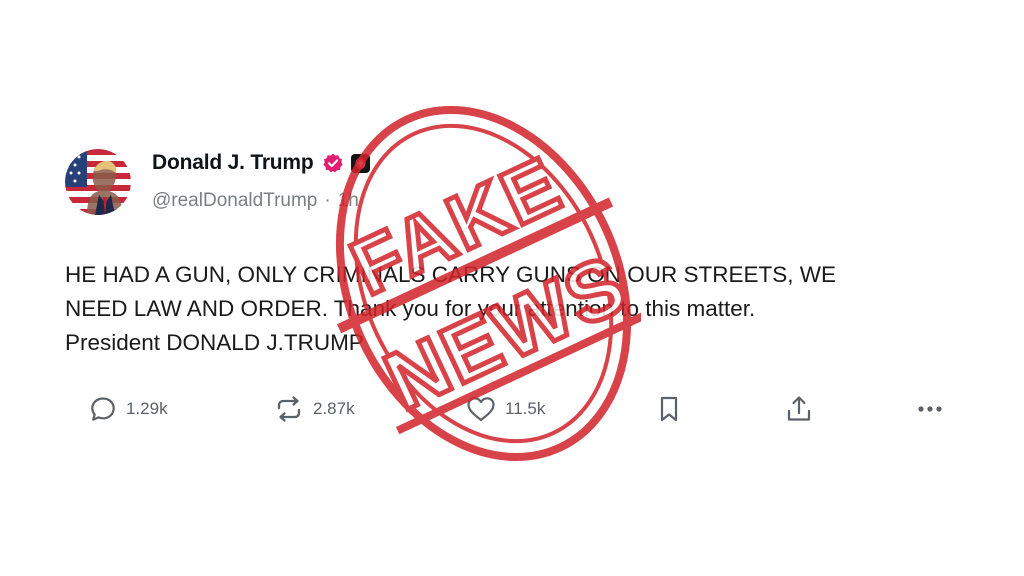  Describe the element at coordinates (360, 163) in the screenshot. I see `brand-badge-icon` at that location.